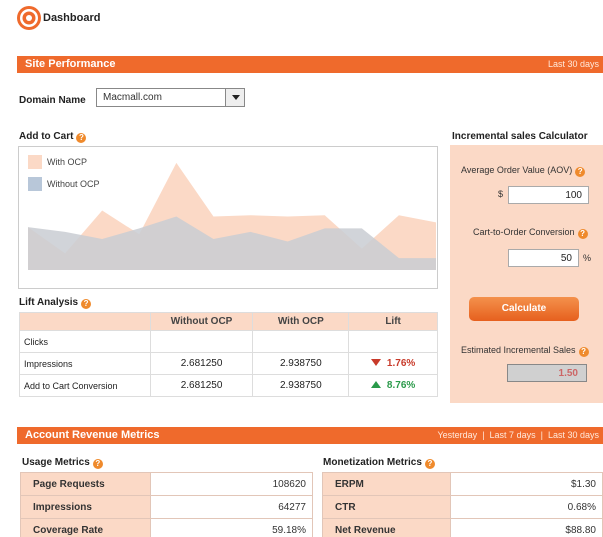  What do you see at coordinates (386, 527) in the screenshot?
I see `metric-label: Net Revenue` at bounding box center [386, 527].